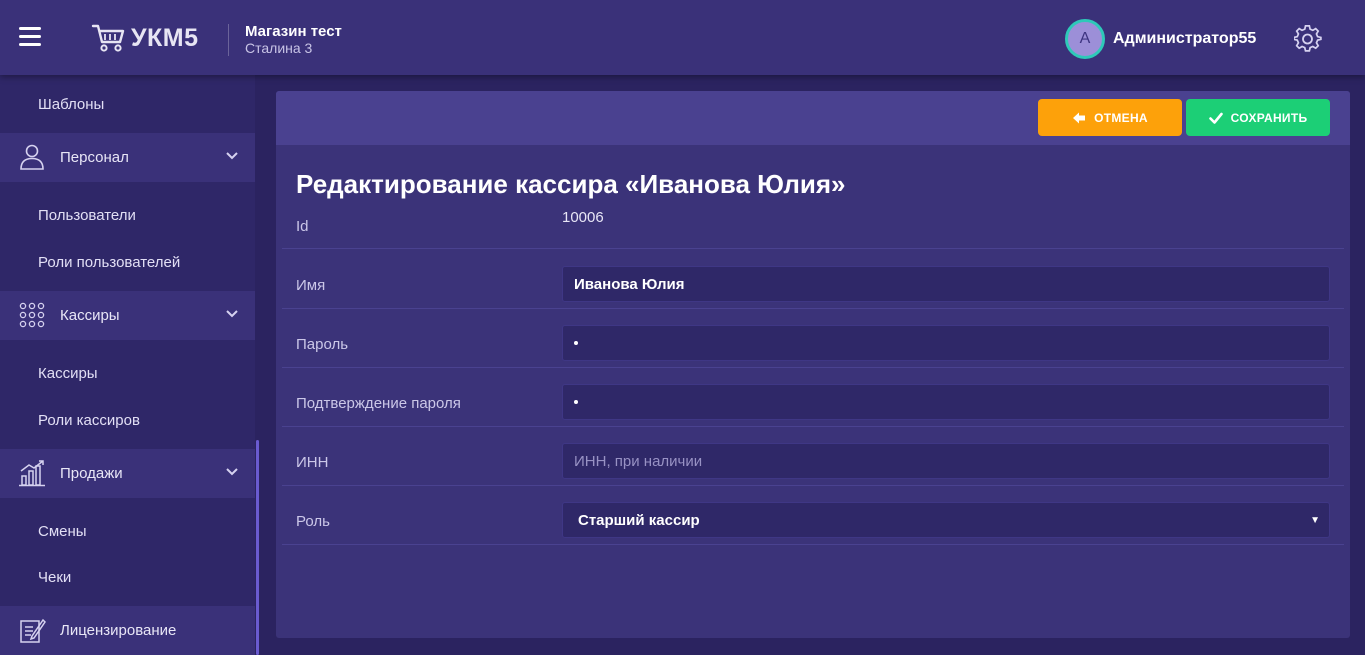 This screenshot has width=1365, height=655. I want to click on sidebar-item-user-roles: Роли пользователей, so click(127, 262).